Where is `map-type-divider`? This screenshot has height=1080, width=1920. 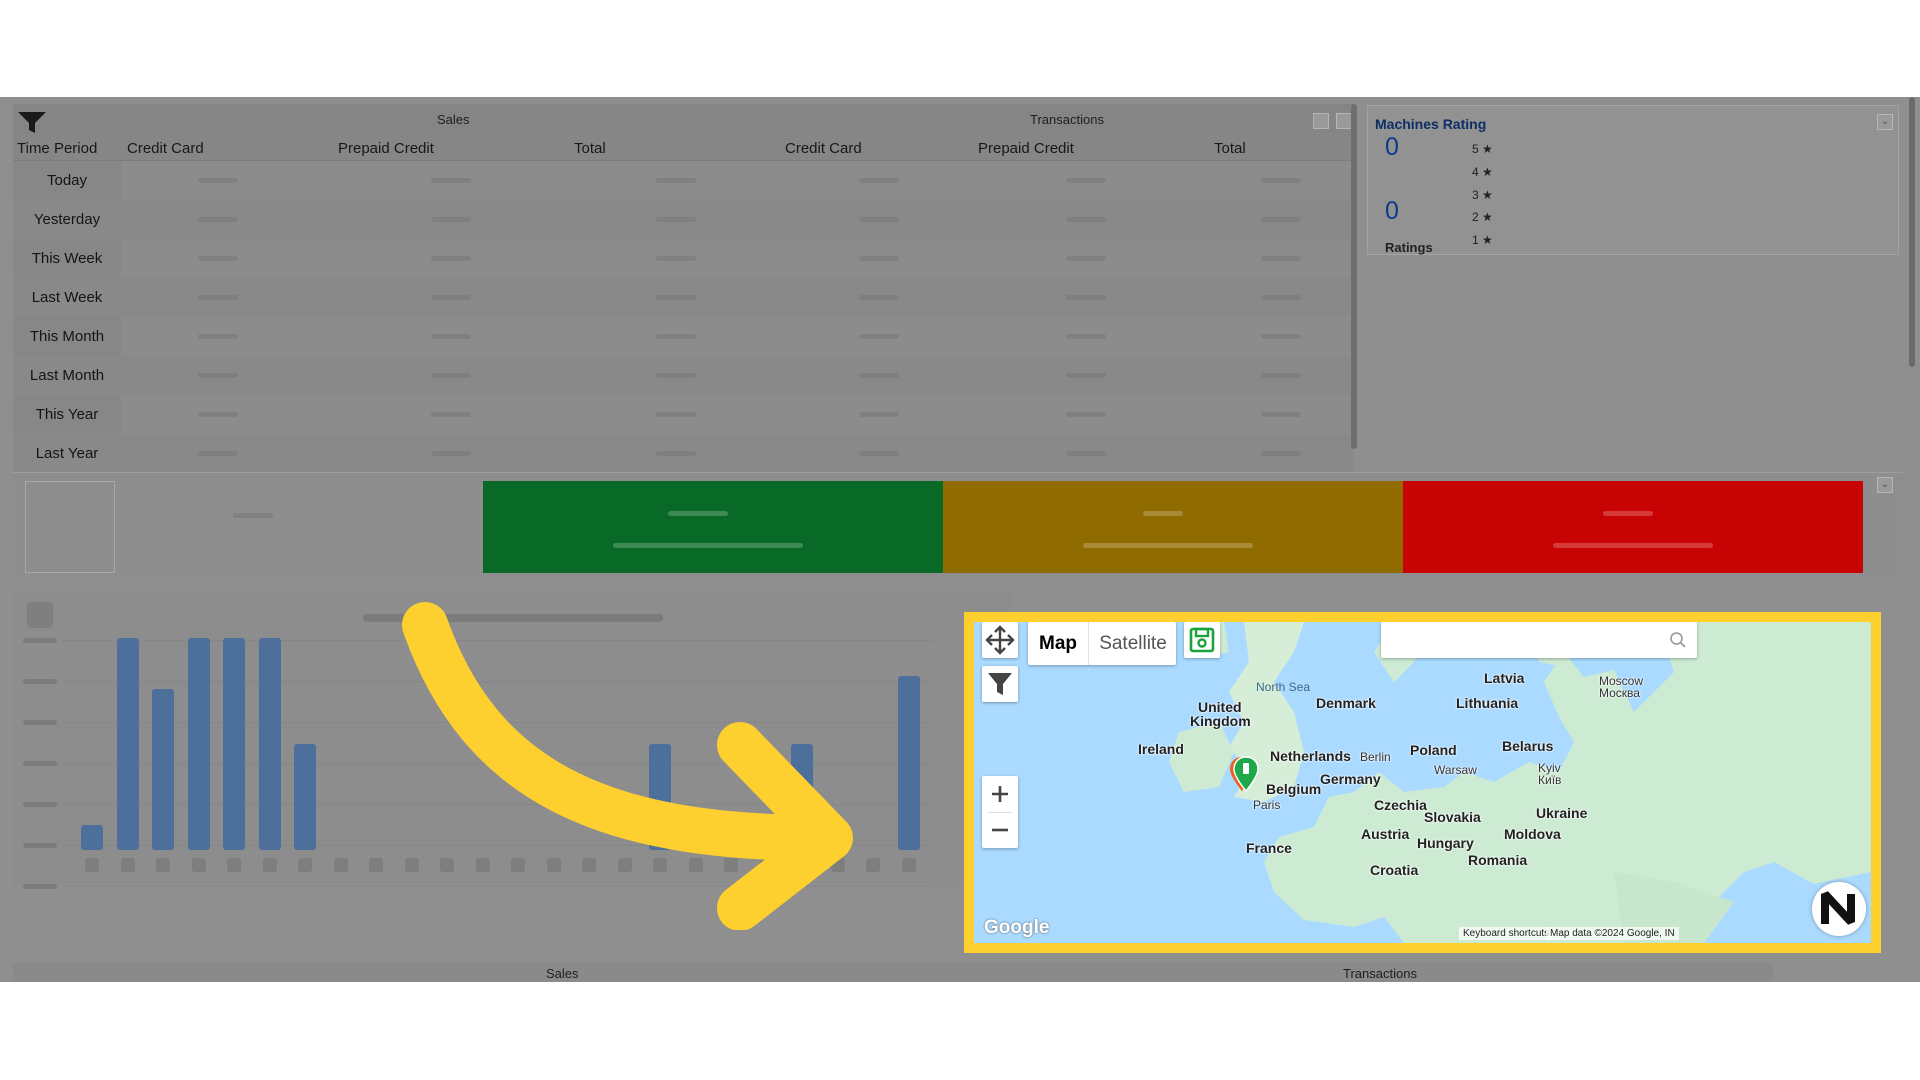
map-type-divider is located at coordinates (1088, 643).